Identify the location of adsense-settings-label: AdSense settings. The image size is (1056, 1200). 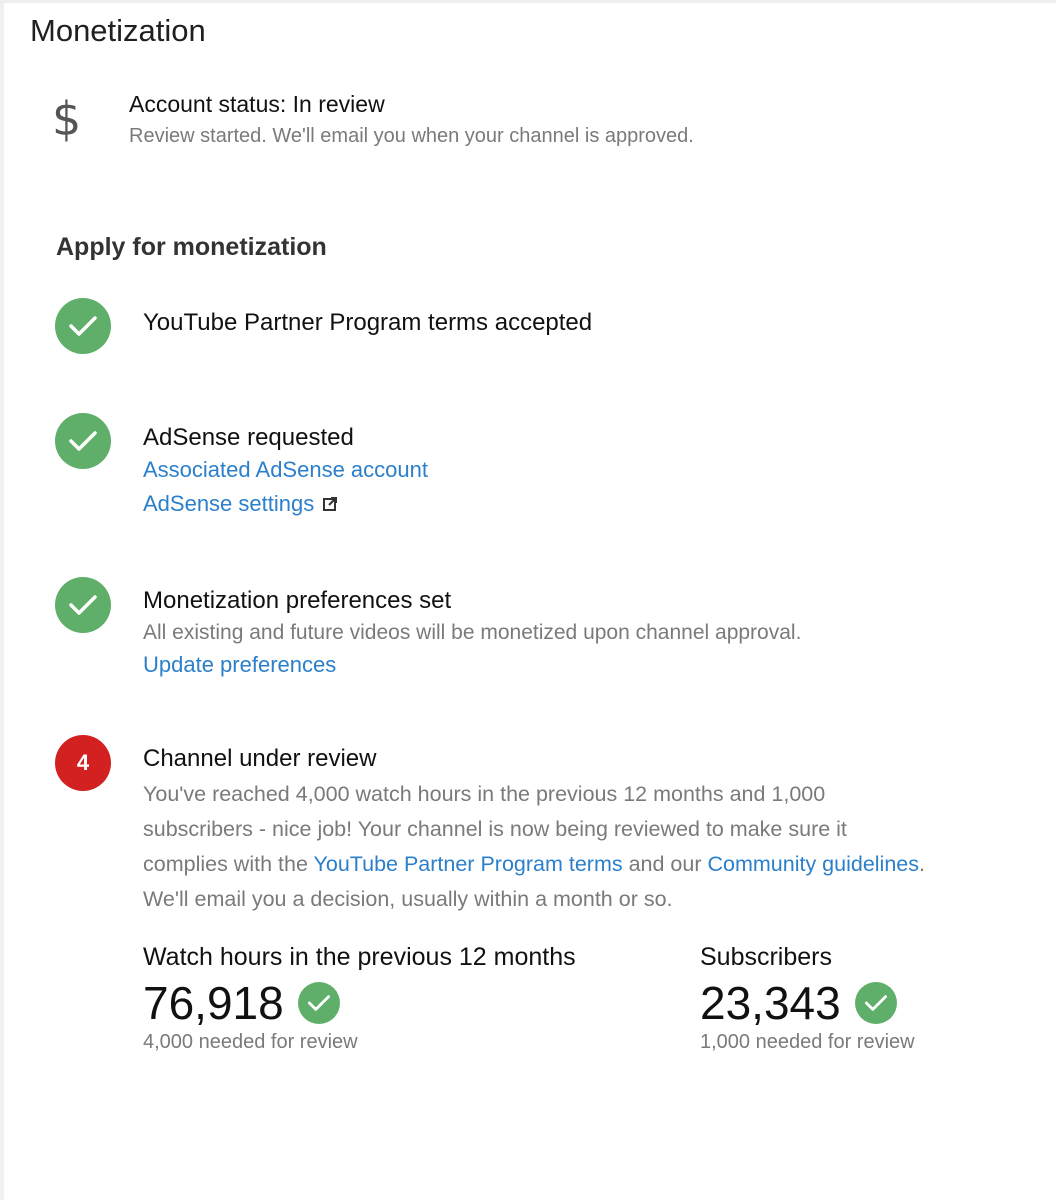
(229, 503).